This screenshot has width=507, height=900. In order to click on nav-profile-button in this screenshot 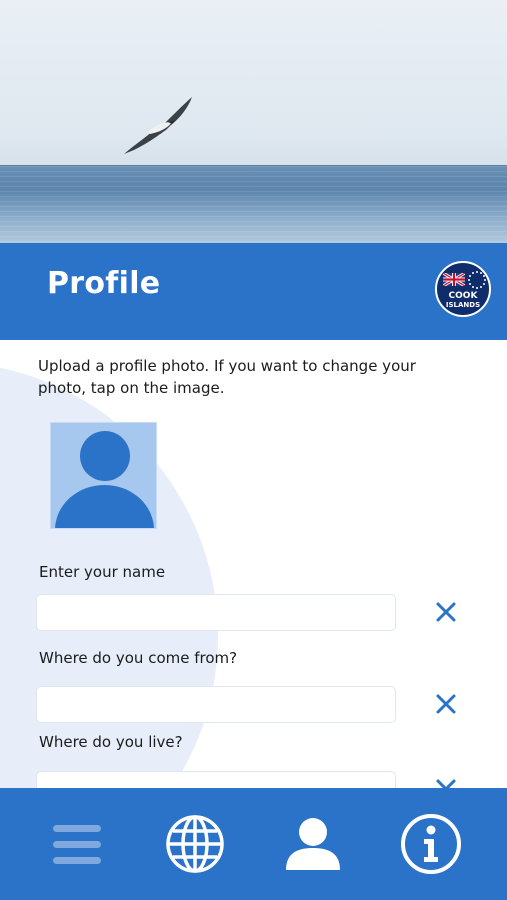, I will do `click(313, 844)`.